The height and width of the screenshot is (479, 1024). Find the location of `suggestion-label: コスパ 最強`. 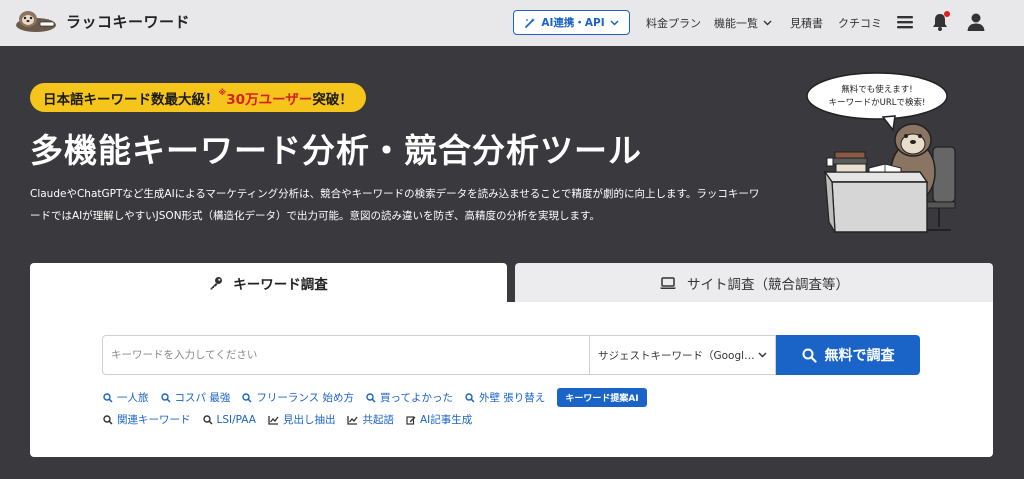

suggestion-label: コスパ 最強 is located at coordinates (202, 398).